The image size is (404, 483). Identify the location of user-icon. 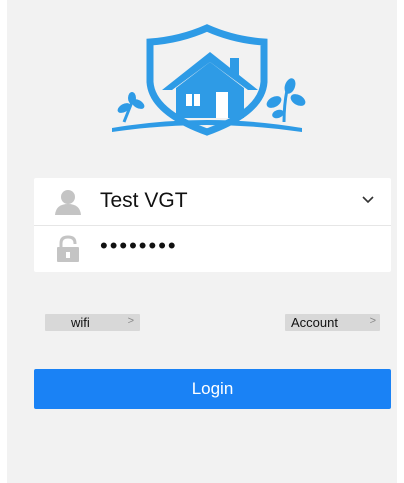
(68, 202).